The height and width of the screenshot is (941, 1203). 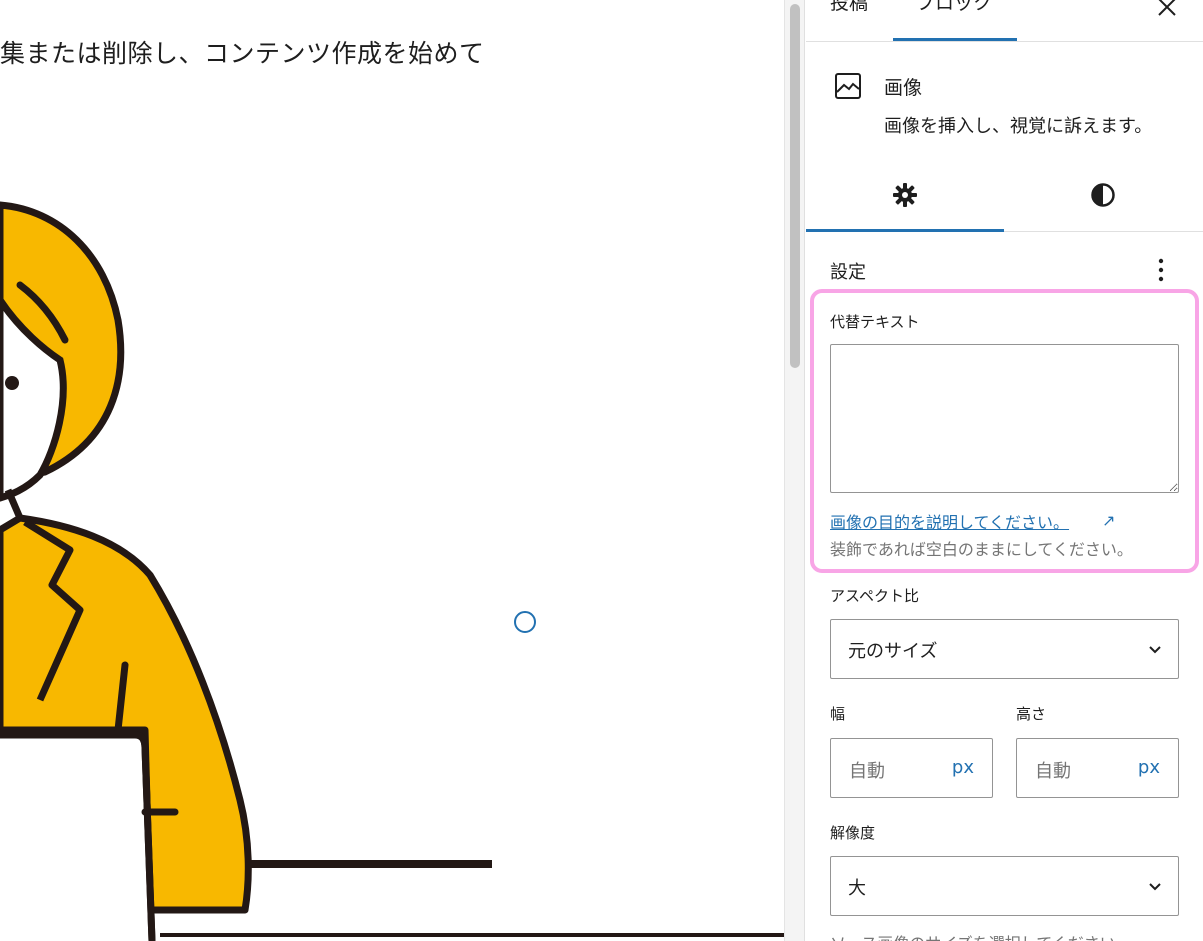 I want to click on tab-post: 投稿, so click(x=849, y=7).